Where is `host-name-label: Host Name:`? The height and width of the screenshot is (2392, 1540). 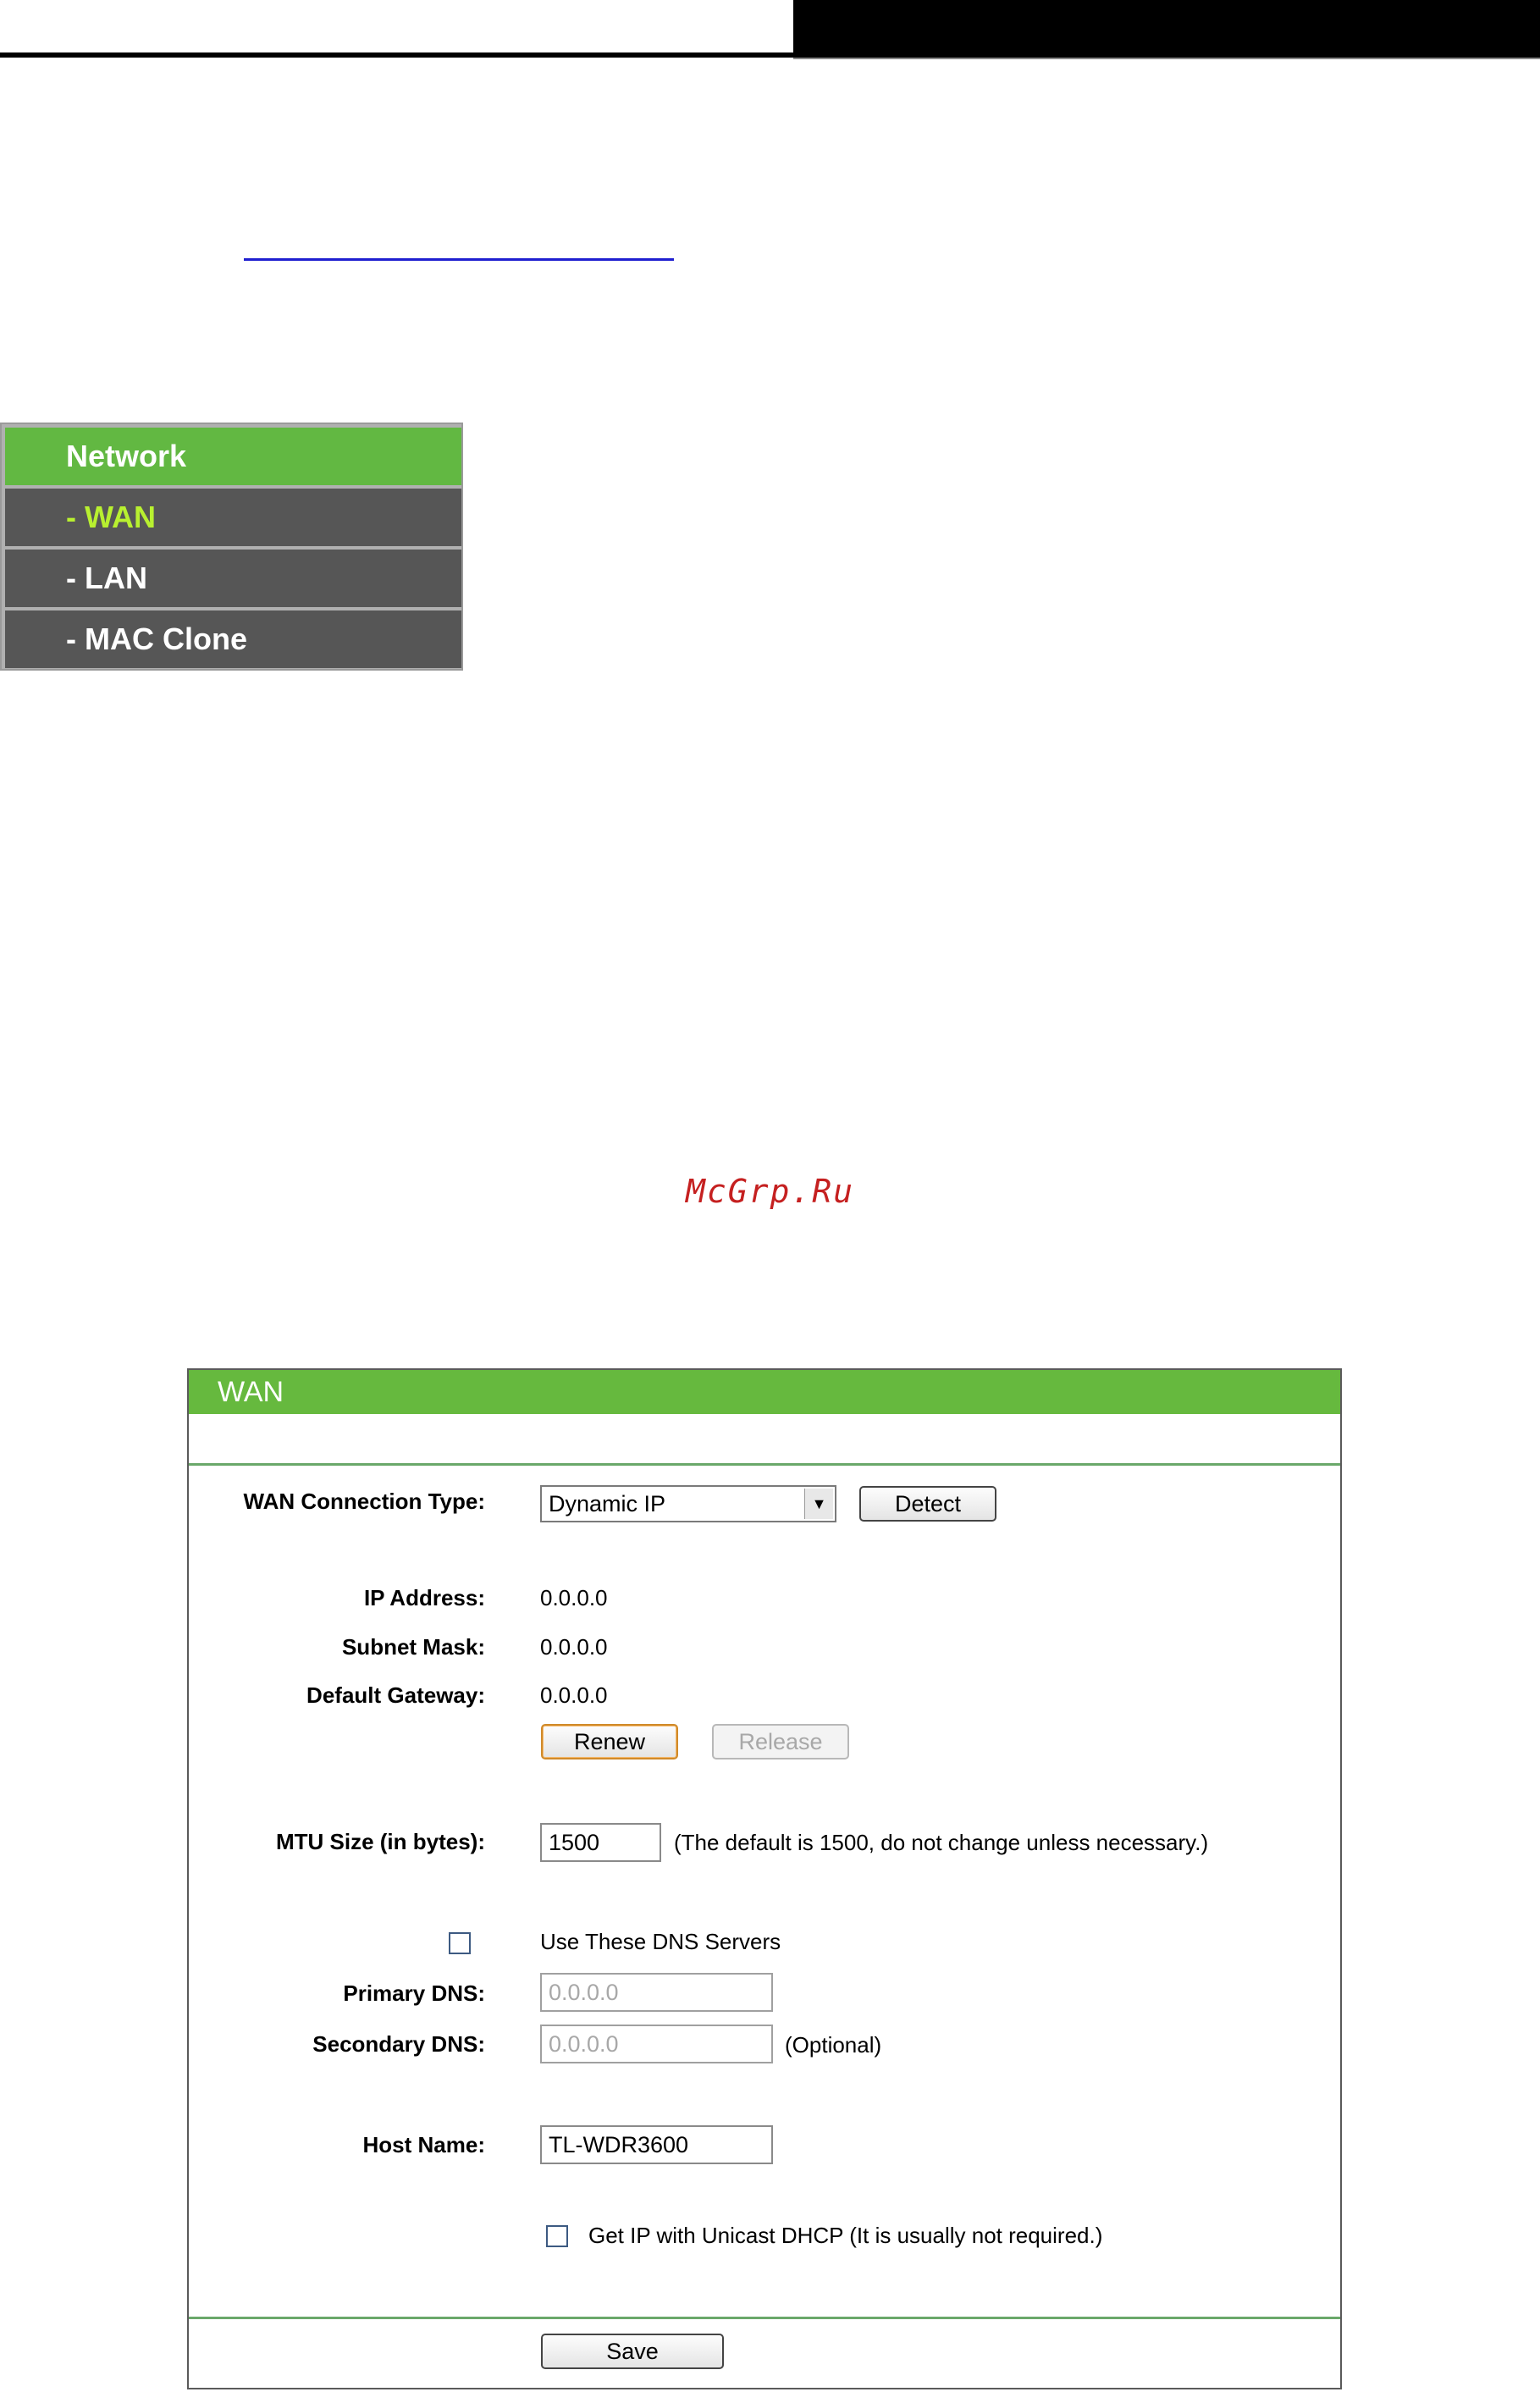
host-name-label: Host Name: is located at coordinates (423, 2144).